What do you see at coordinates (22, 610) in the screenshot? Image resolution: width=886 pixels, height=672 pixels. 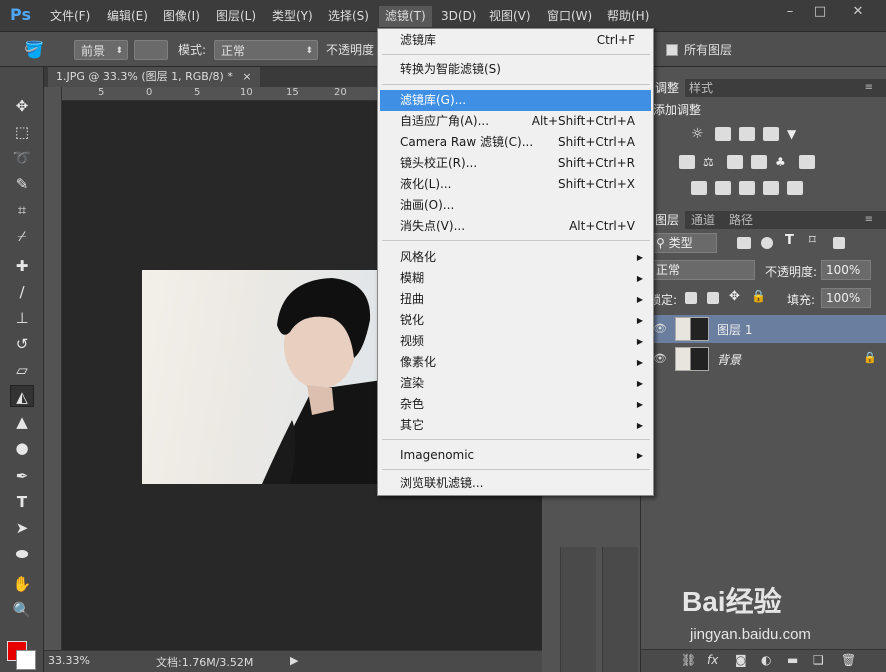 I see `zoom-tool-icon: 🔍` at bounding box center [22, 610].